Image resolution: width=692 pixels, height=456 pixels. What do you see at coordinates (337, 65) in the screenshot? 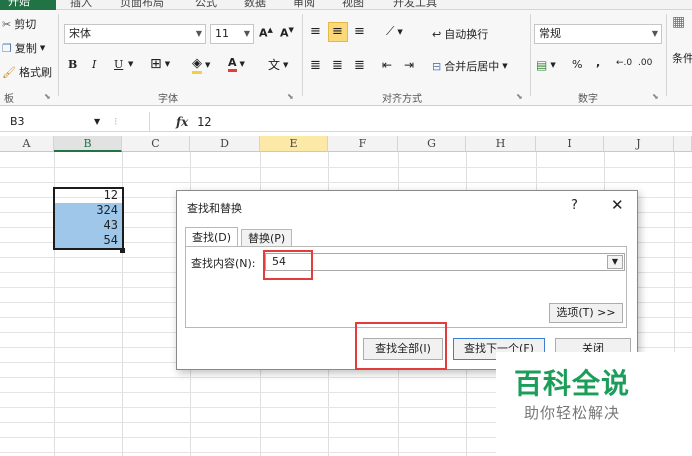
I see `align-center-button: ≣` at bounding box center [337, 65].